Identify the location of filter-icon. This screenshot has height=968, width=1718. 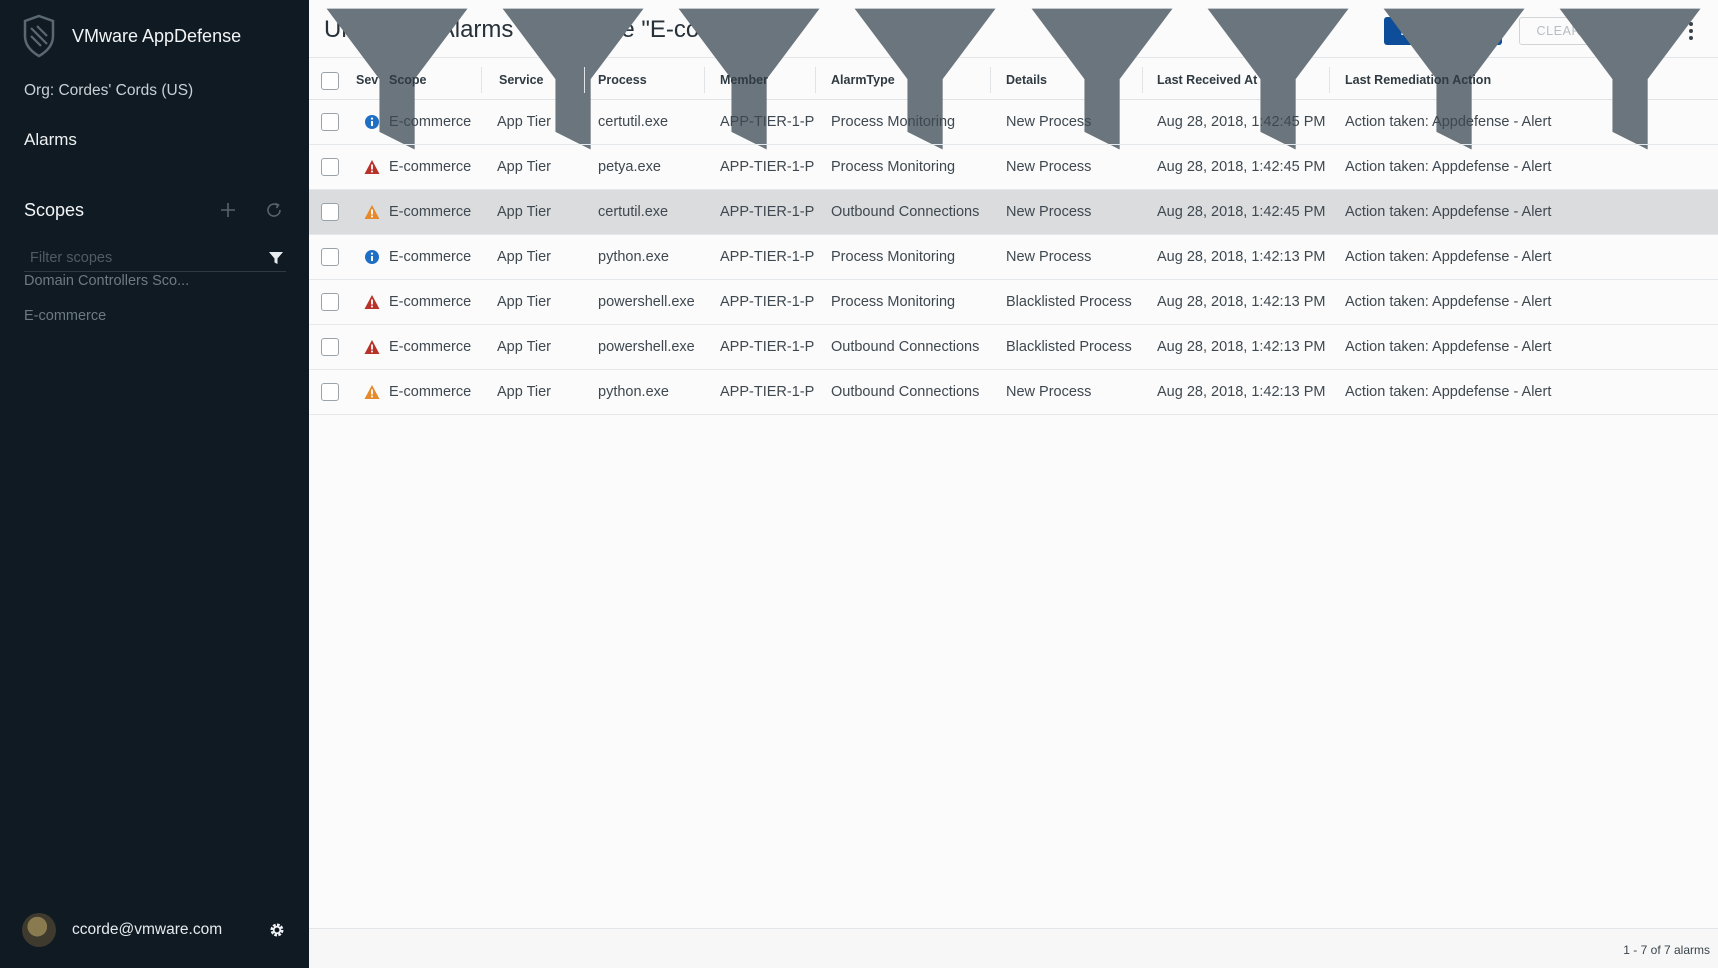
(276, 258).